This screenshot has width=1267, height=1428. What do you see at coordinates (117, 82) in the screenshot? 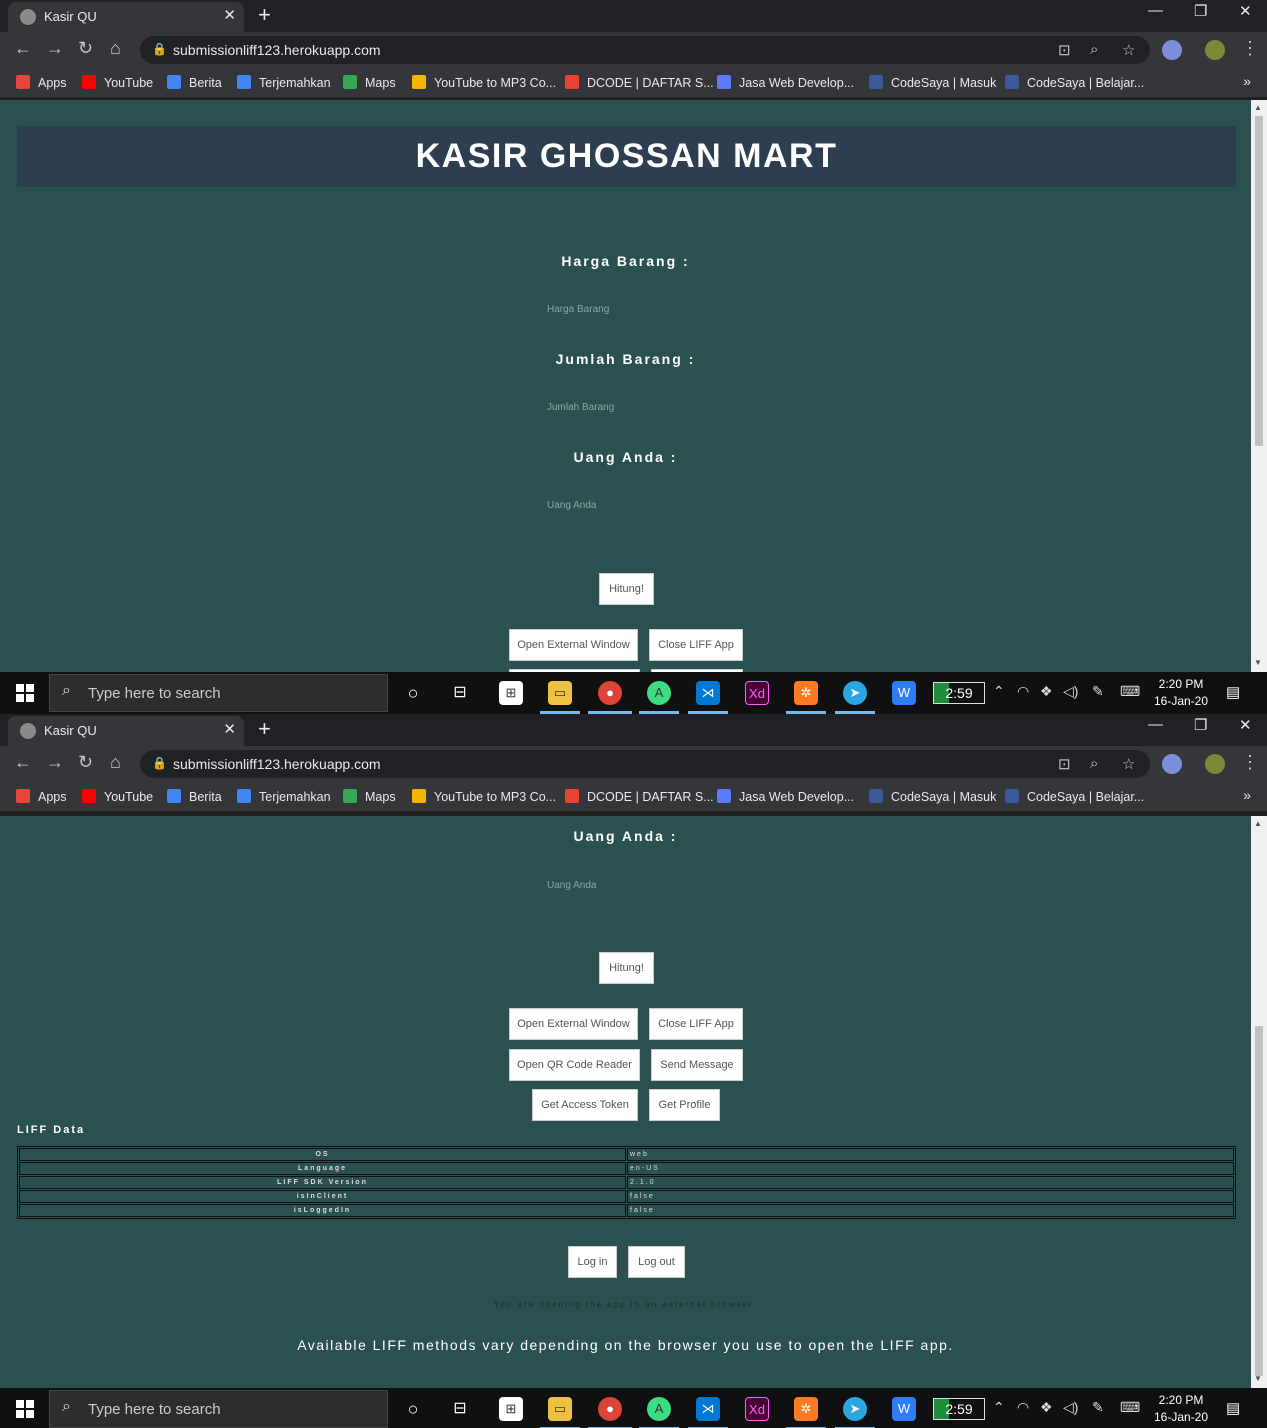
I see `bookmark-youtube: YouTube` at bounding box center [117, 82].